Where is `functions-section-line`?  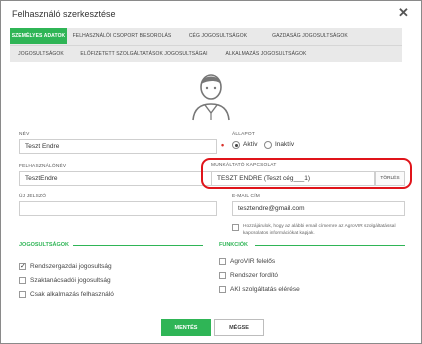
functions-section-line is located at coordinates (330, 245).